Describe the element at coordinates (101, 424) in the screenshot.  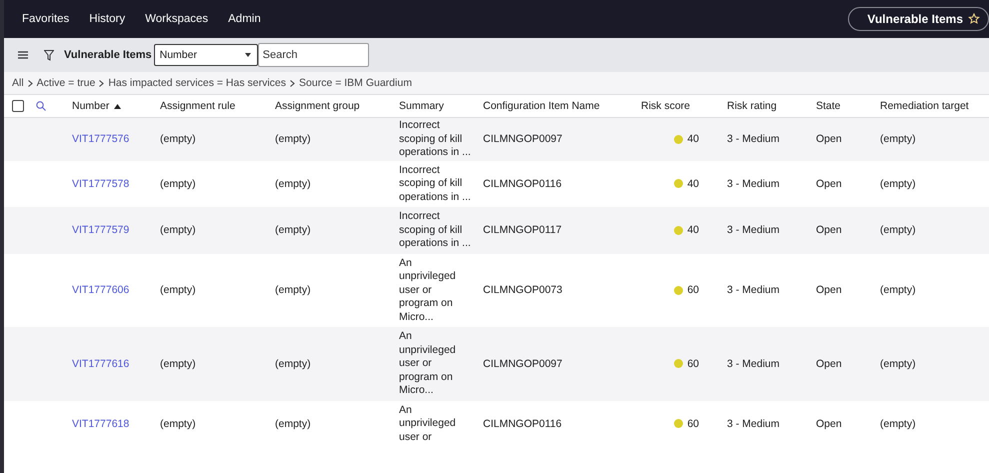
I see `record-number-link: VIT1777618` at that location.